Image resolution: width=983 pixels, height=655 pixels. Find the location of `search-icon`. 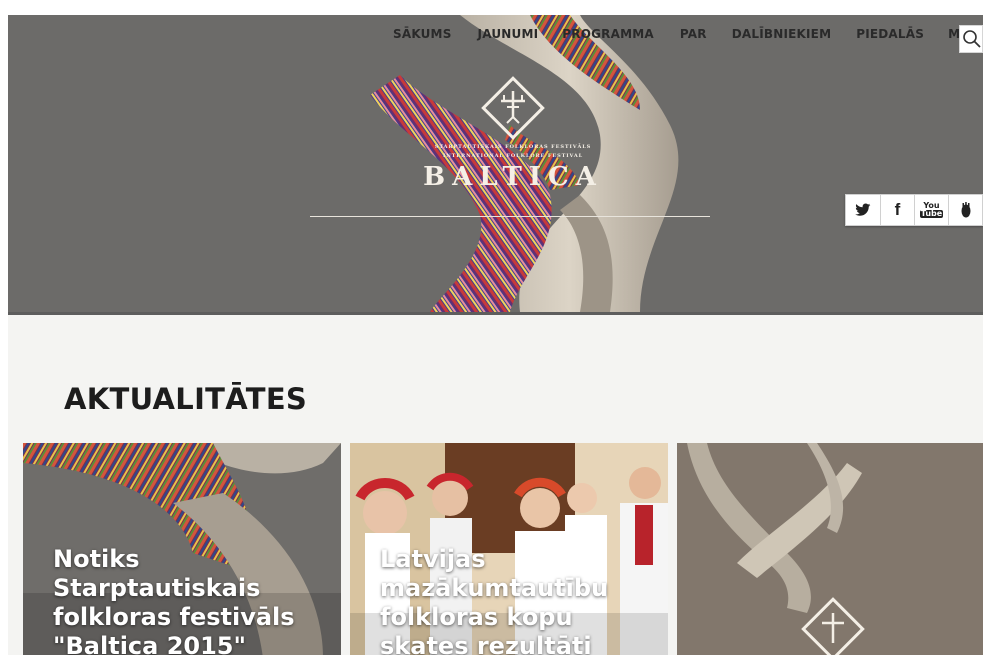

search-icon is located at coordinates (972, 39).